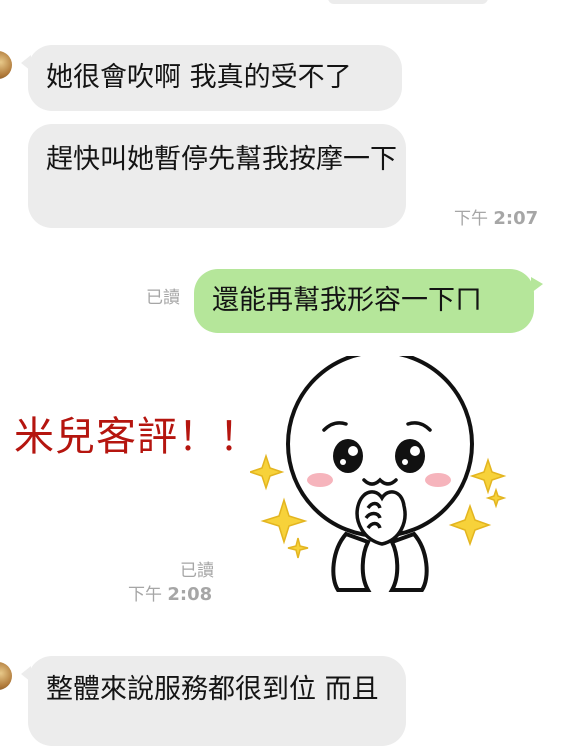 This screenshot has width=572, height=746. I want to click on message-bubble-incoming: 整體來說服務都很到位 而且, so click(213, 701).